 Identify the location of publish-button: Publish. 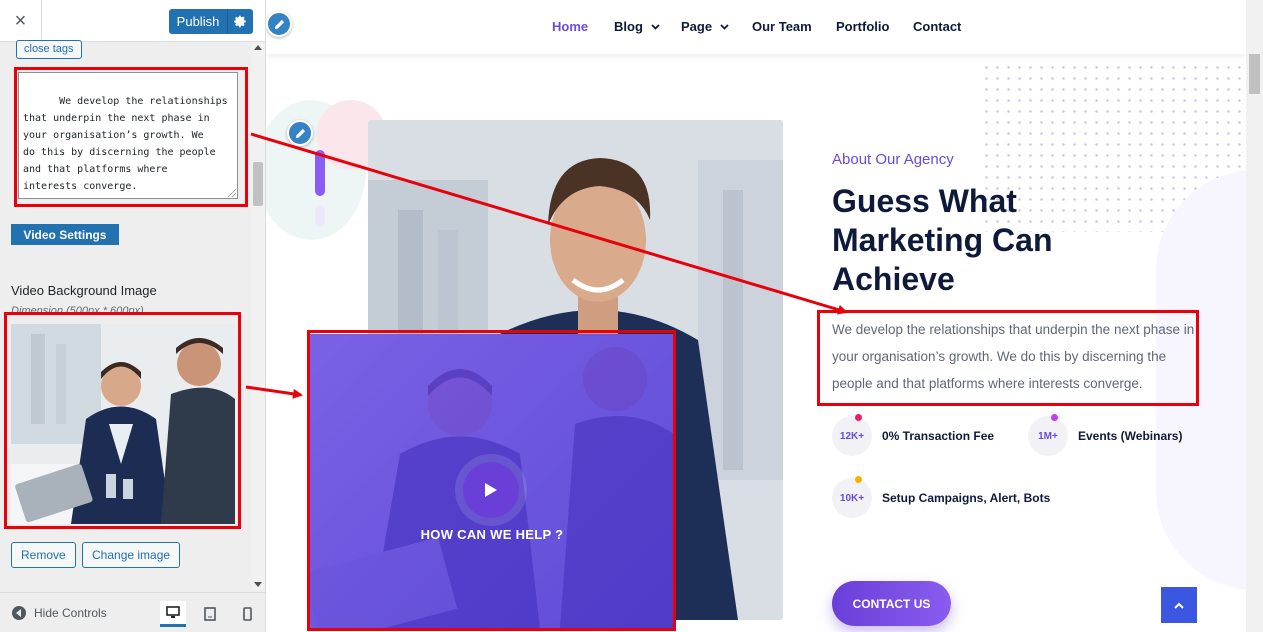
(198, 21).